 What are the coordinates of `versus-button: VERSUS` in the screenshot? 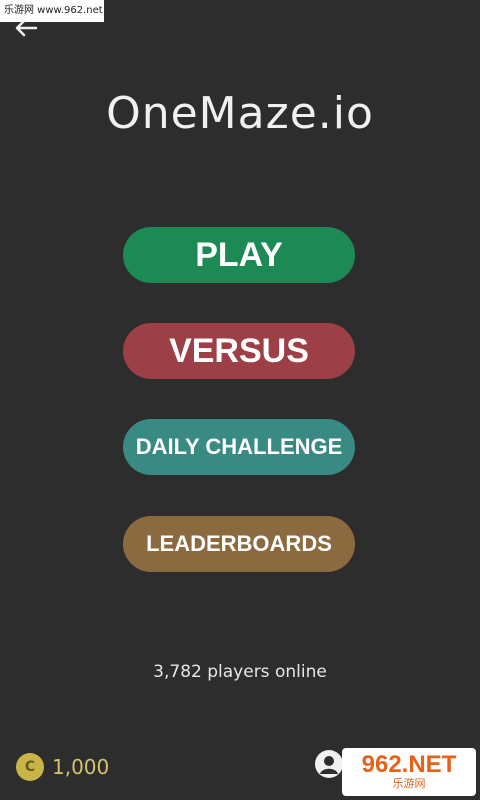 It's located at (239, 351).